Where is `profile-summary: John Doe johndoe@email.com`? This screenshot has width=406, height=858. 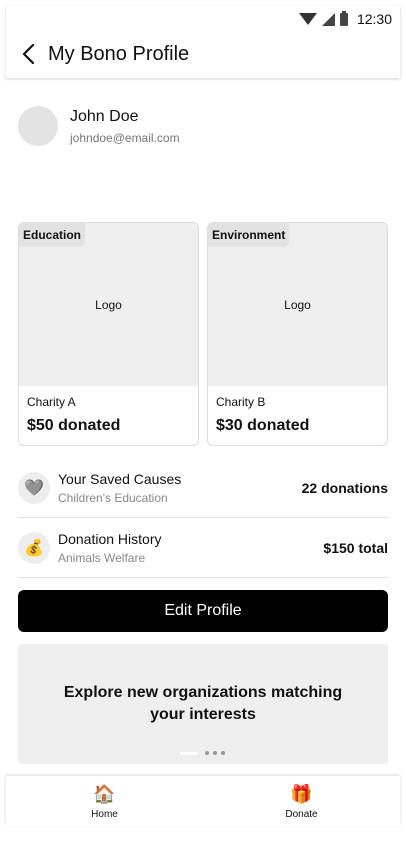
profile-summary: John Doe johndoe@email.com is located at coordinates (99, 126).